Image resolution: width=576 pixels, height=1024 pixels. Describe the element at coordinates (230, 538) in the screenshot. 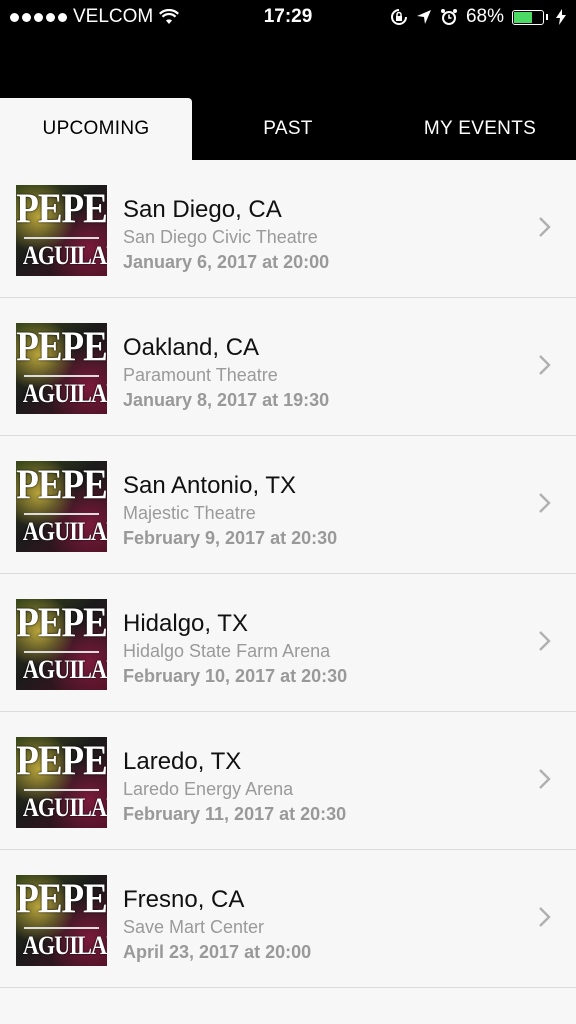

I see `event-date: February 9, 2017 at 20:30` at that location.